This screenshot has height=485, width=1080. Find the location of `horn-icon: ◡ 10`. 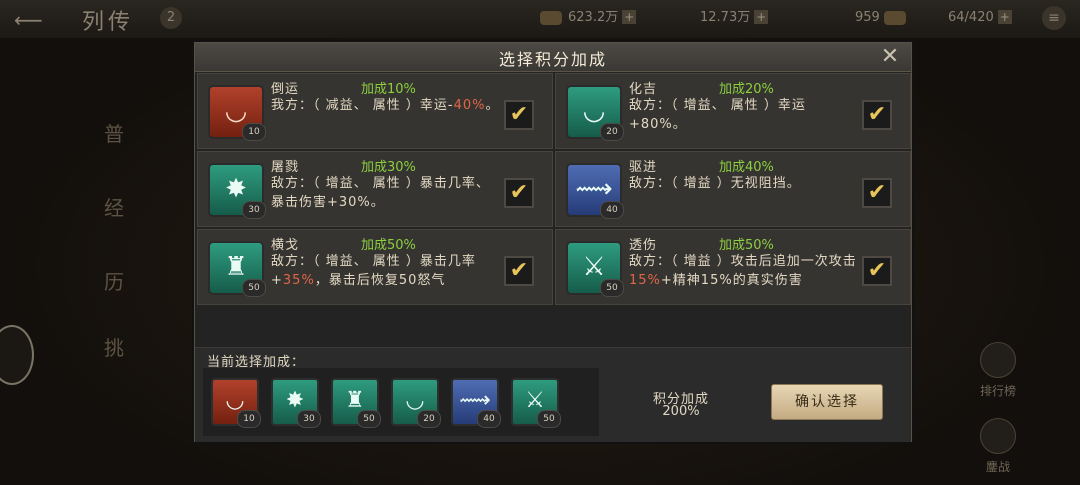

horn-icon: ◡ 10 is located at coordinates (237, 113).